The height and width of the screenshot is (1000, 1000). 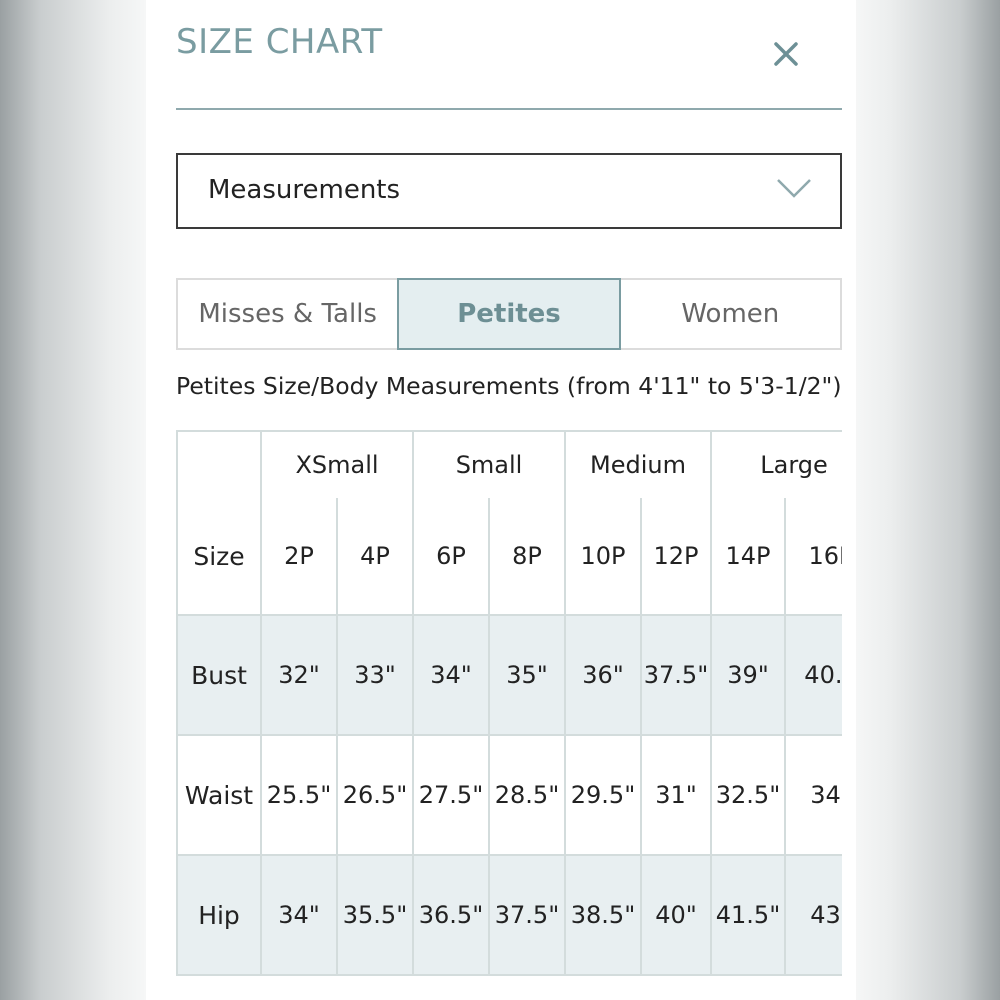 I want to click on size-cell: 6P, so click(x=451, y=557).